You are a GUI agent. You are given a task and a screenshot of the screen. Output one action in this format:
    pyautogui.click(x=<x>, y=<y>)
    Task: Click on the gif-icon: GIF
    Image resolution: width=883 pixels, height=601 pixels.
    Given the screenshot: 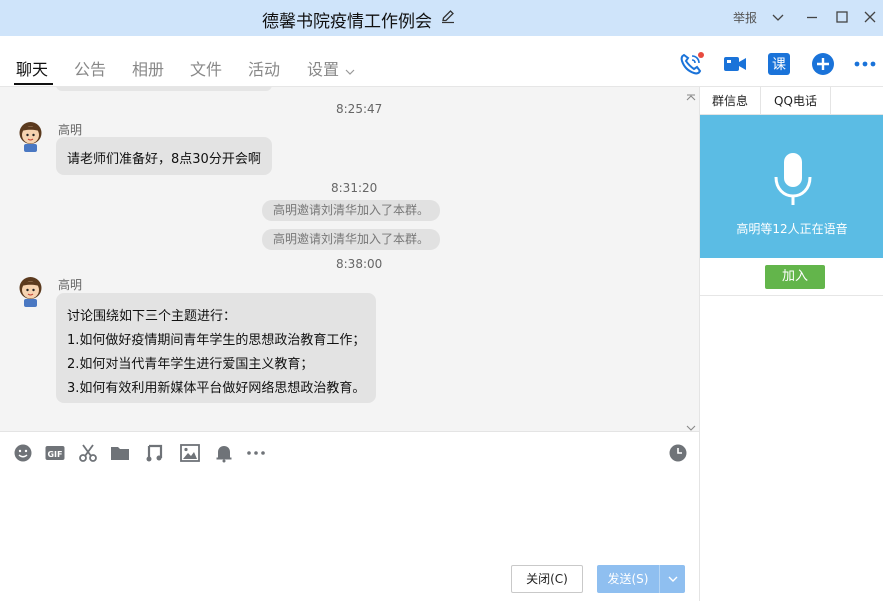 What is the action you would take?
    pyautogui.click(x=55, y=453)
    